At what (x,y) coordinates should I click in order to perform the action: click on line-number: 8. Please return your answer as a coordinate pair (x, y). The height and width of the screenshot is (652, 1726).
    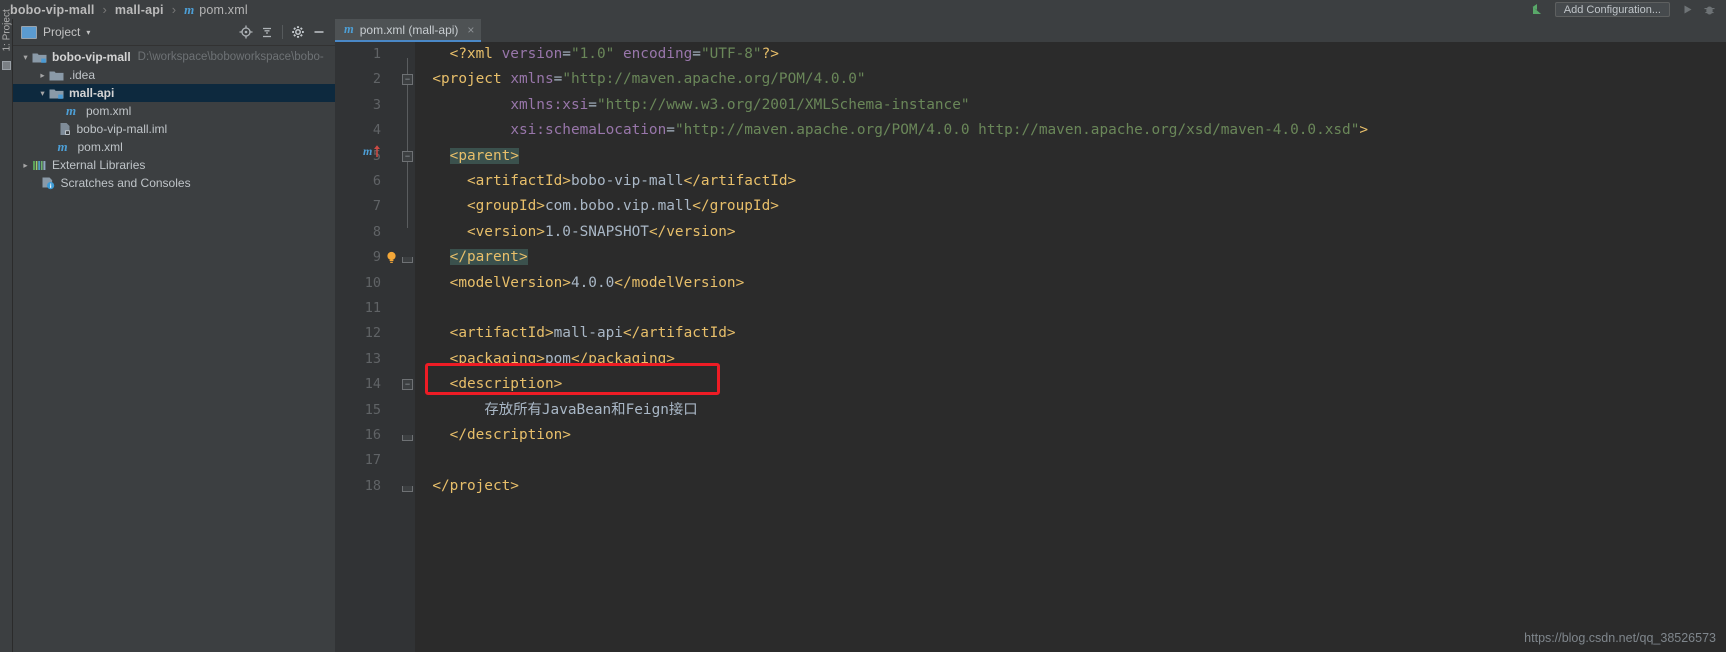
    Looking at the image, I should click on (376, 231).